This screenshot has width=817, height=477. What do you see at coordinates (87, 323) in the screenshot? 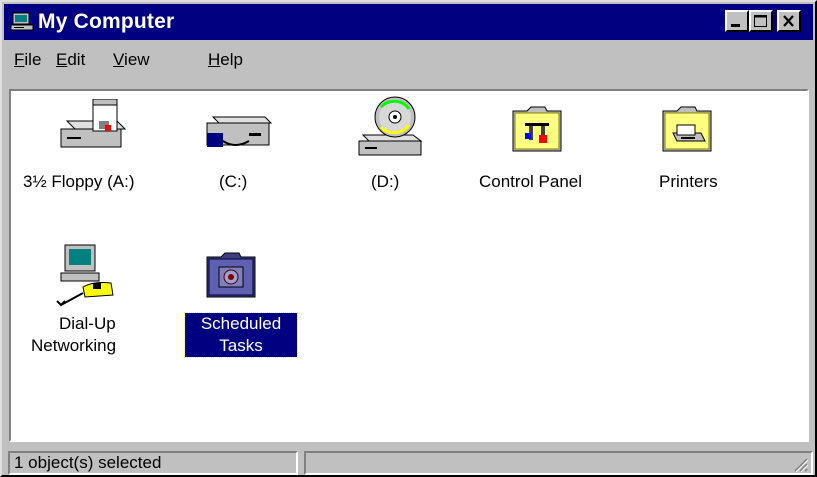
I see `item-label-line1: Dial-Up` at bounding box center [87, 323].